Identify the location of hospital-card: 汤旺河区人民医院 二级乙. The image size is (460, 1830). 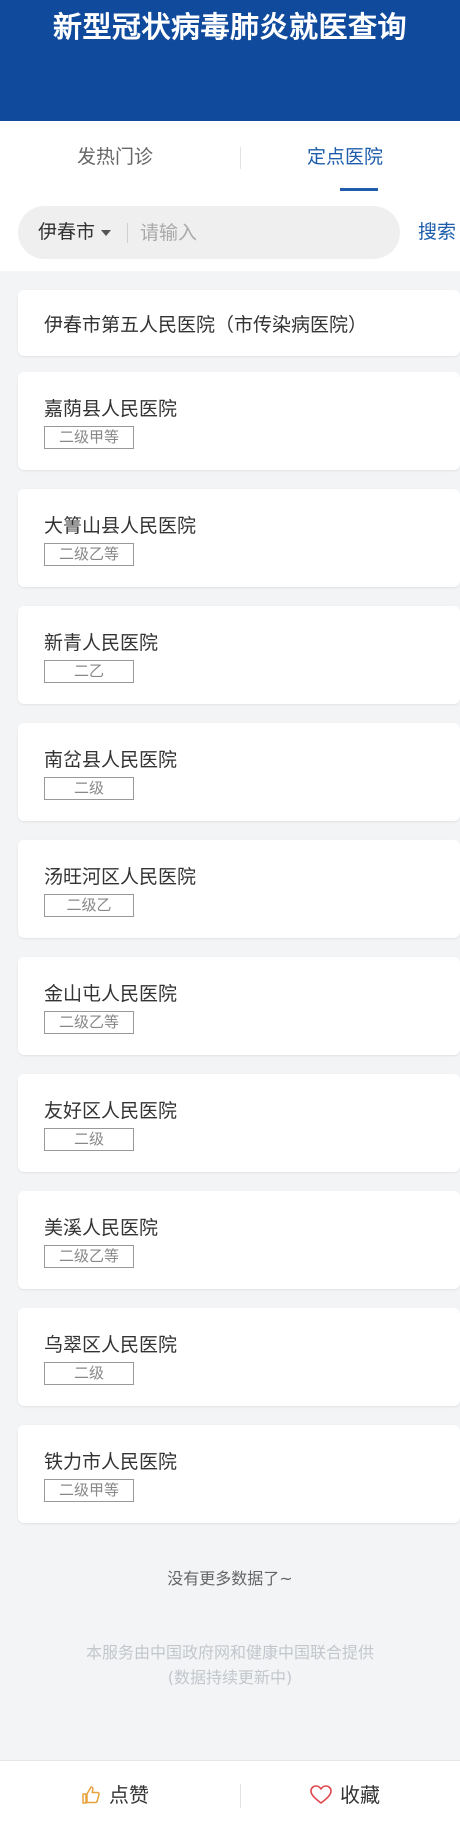
(239, 889).